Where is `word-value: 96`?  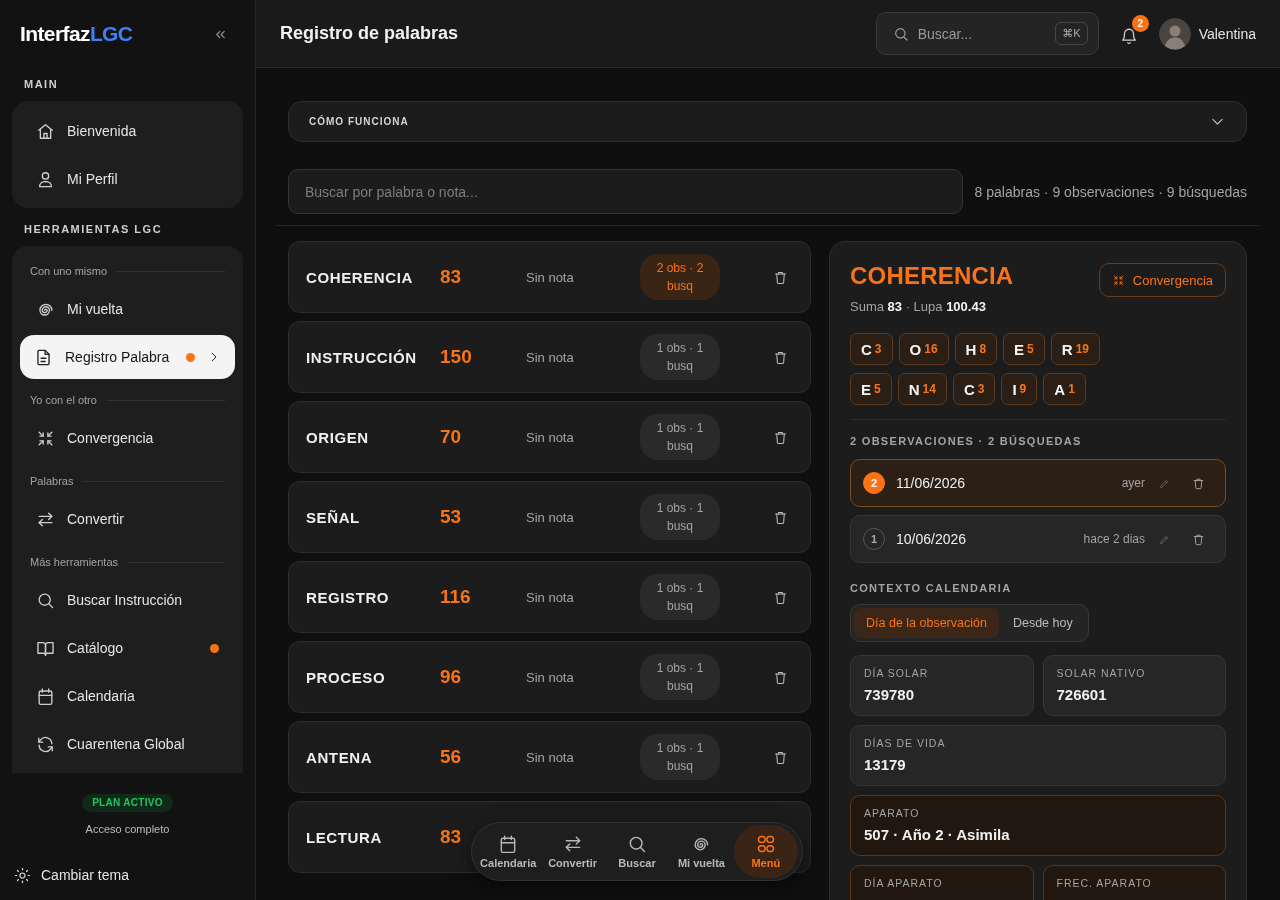 word-value: 96 is located at coordinates (451, 677).